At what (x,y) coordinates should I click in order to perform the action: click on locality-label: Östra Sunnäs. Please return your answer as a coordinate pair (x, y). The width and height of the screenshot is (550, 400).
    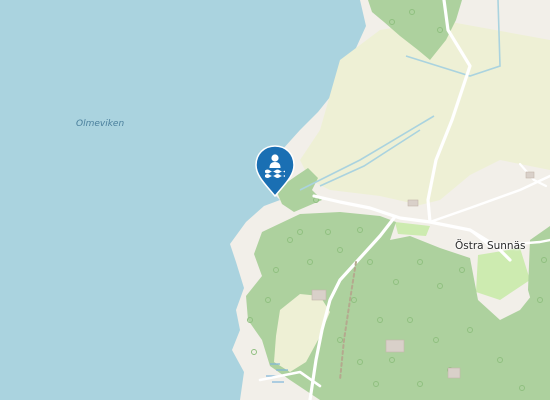
    Looking at the image, I should click on (490, 246).